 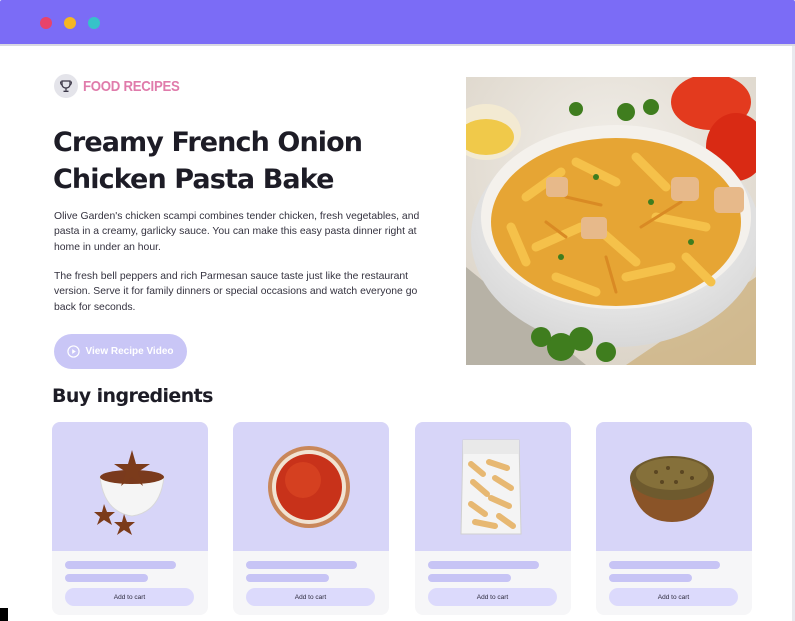 I want to click on zoom-window-button, so click(x=94, y=23).